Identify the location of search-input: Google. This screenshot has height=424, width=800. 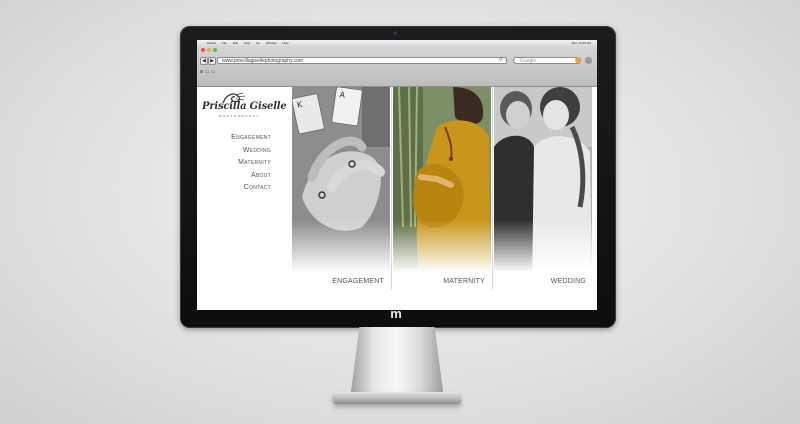
(547, 60).